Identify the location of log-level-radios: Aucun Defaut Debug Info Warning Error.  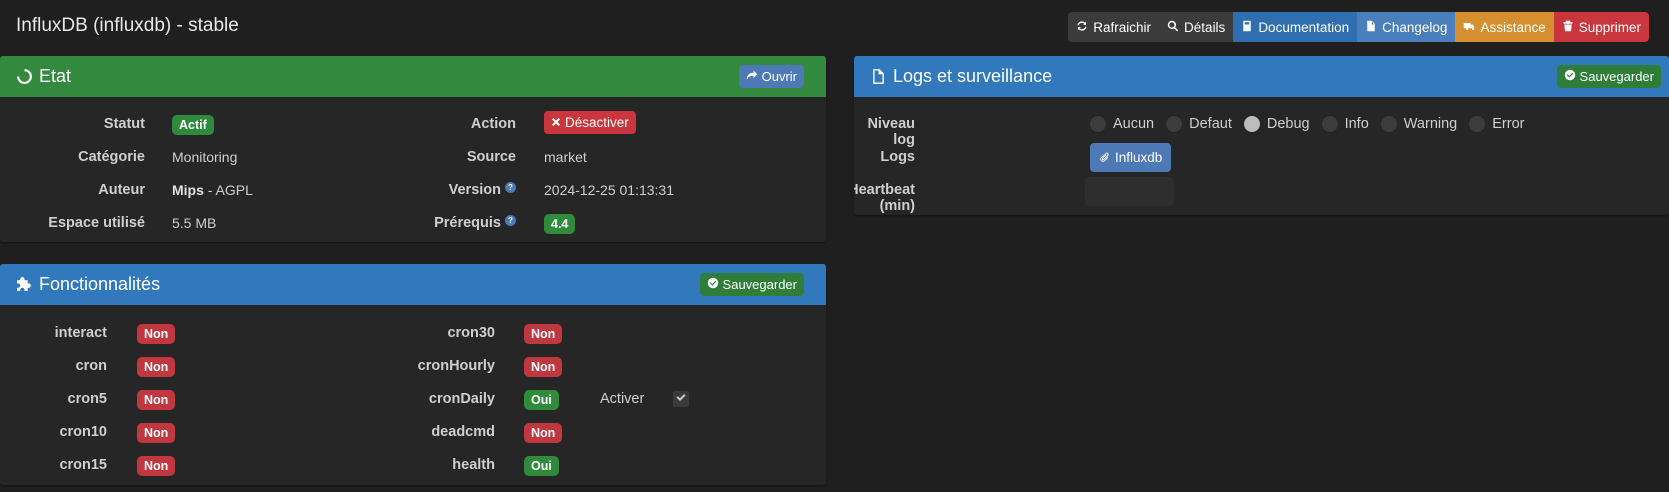
(1313, 124).